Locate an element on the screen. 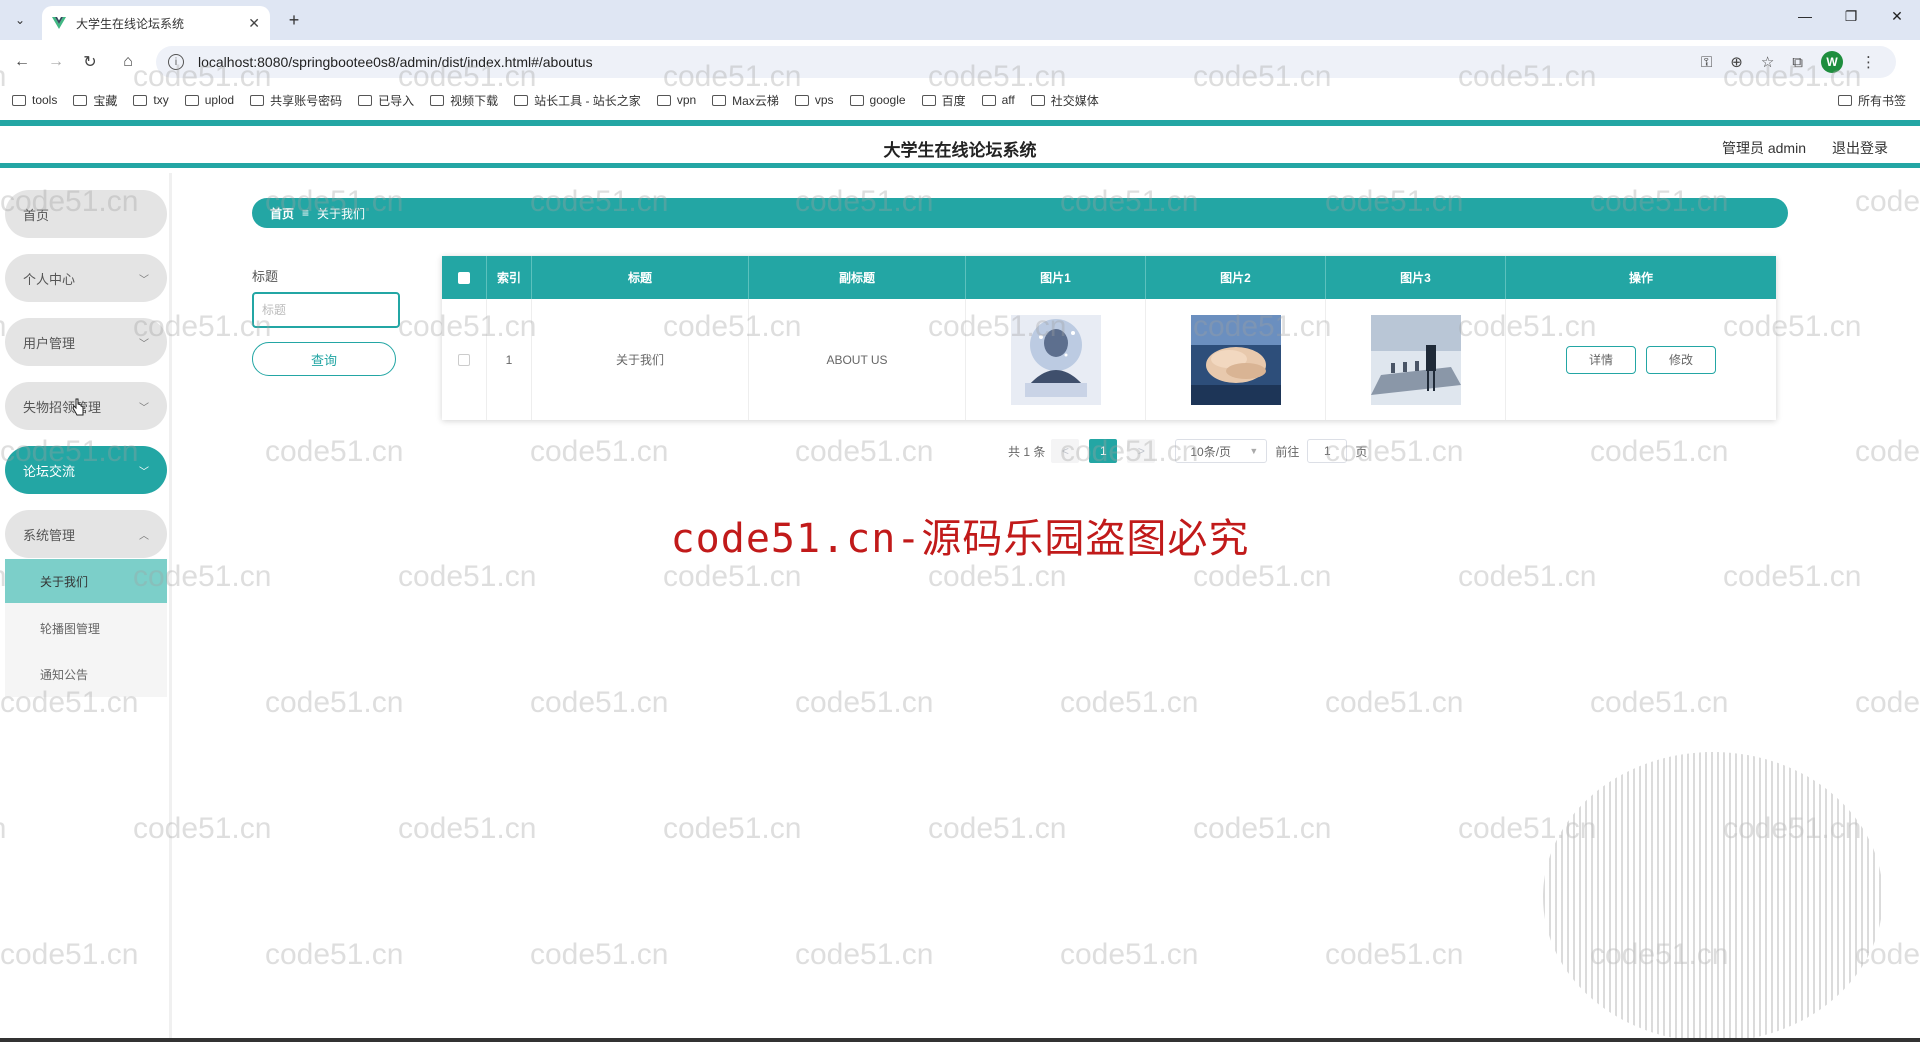 The height and width of the screenshot is (1042, 1920). goto-suffix: 页 is located at coordinates (1361, 451).